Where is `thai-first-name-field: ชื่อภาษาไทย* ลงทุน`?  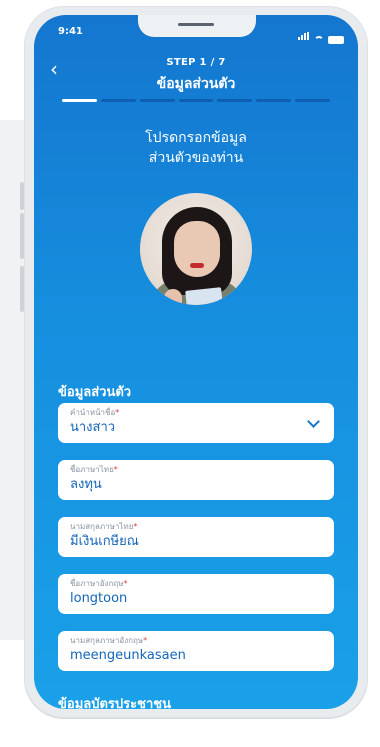
thai-first-name-field: ชื่อภาษาไทย* ลงทุน is located at coordinates (196, 480).